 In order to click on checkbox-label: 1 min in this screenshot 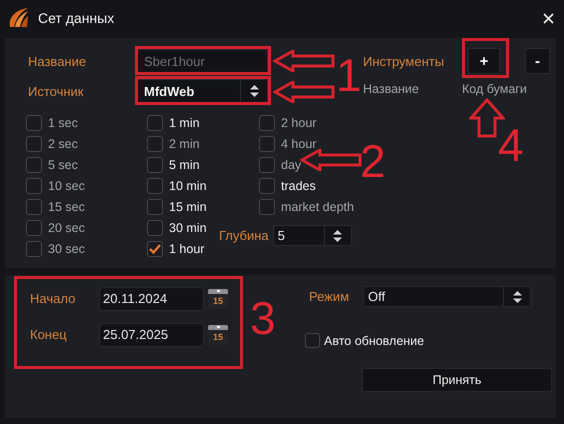, I will do `click(184, 123)`.